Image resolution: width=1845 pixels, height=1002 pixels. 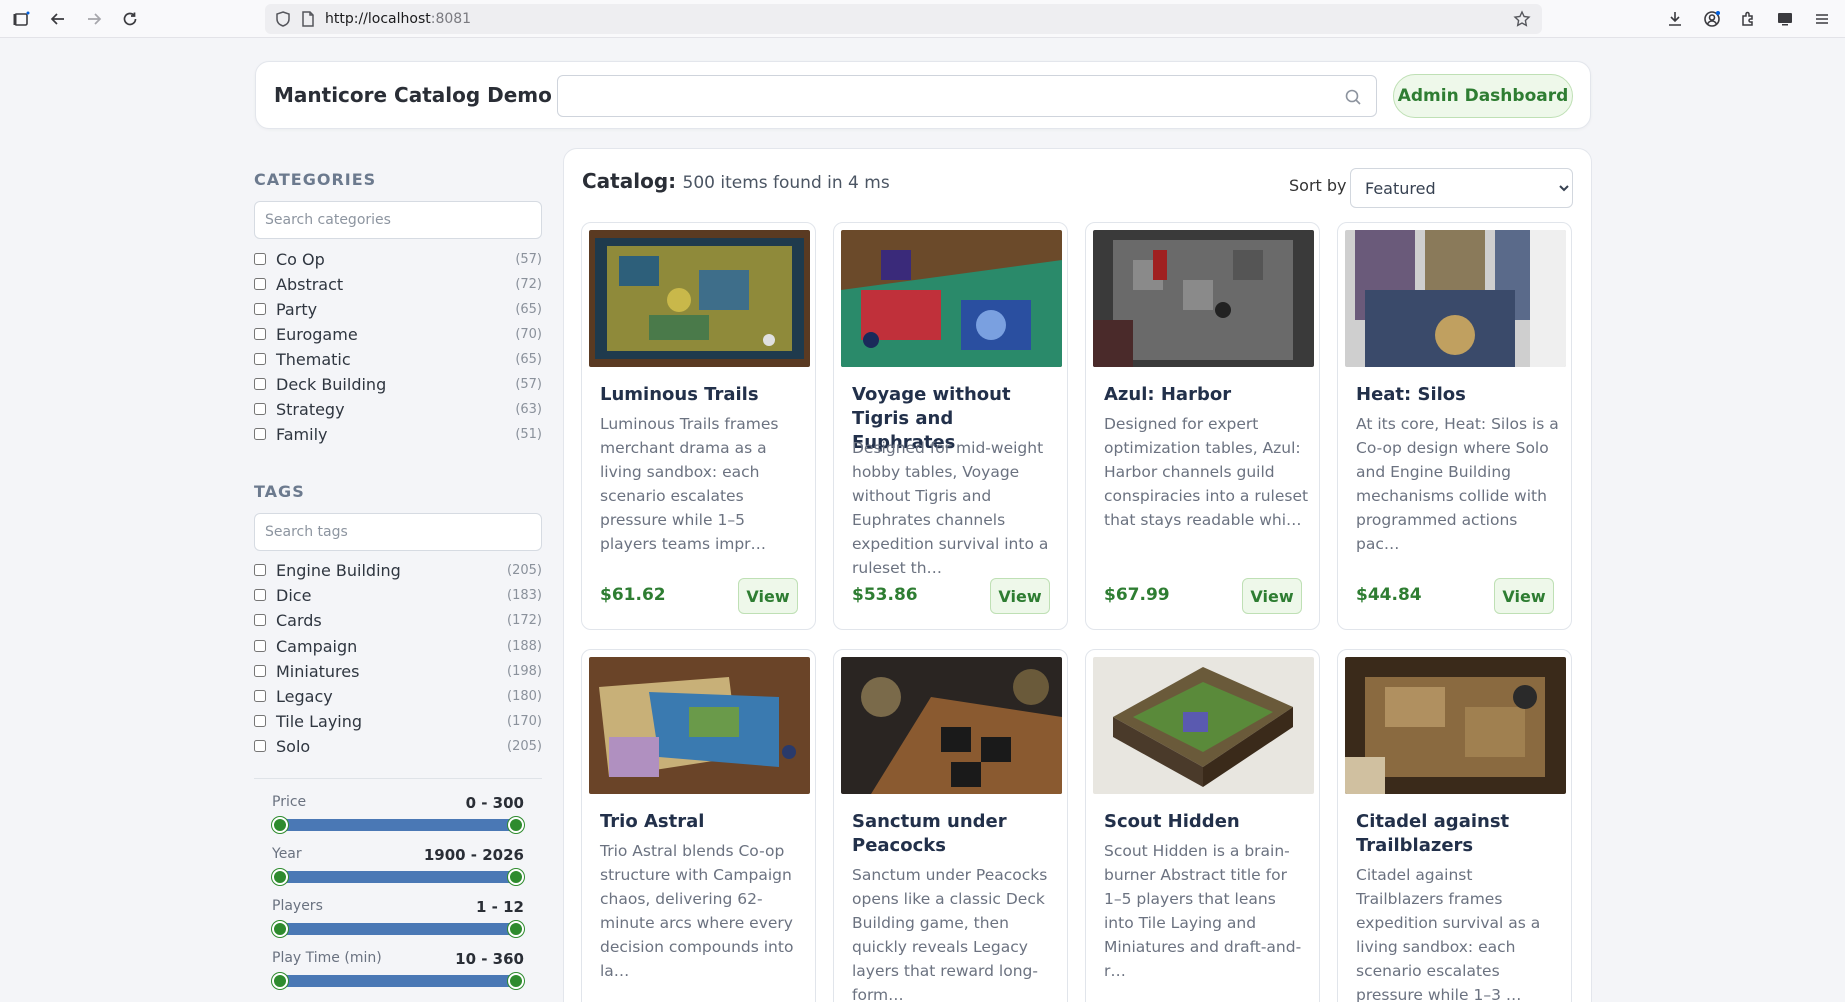 What do you see at coordinates (1206, 395) in the screenshot?
I see `product-title: Azul: Harbor` at bounding box center [1206, 395].